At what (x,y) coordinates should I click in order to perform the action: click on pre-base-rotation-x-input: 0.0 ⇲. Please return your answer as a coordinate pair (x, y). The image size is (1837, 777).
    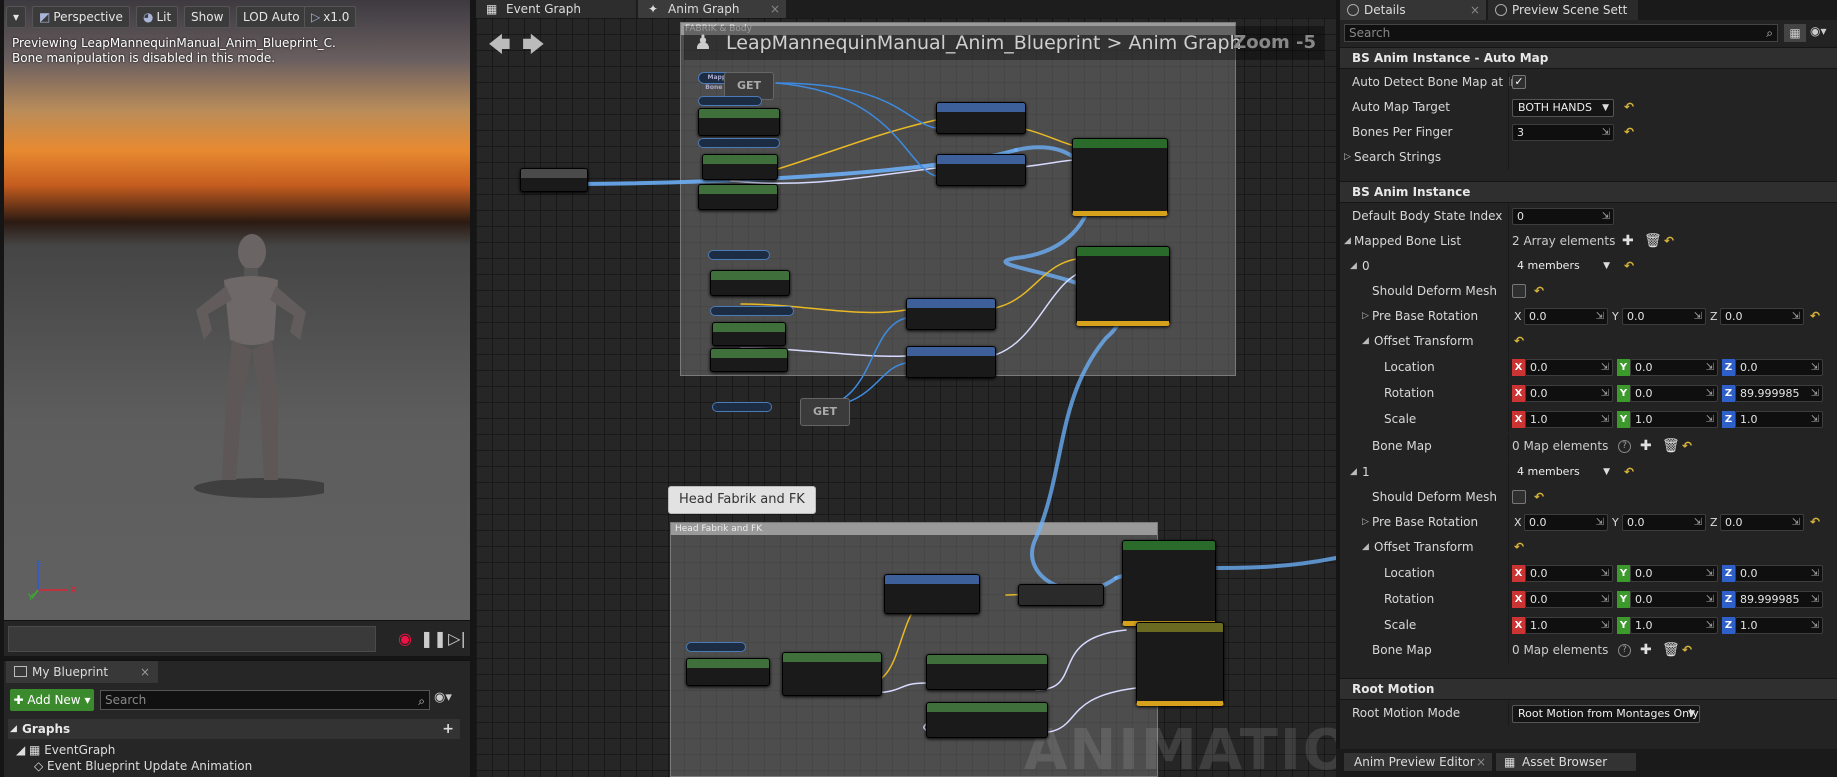
    Looking at the image, I should click on (1566, 316).